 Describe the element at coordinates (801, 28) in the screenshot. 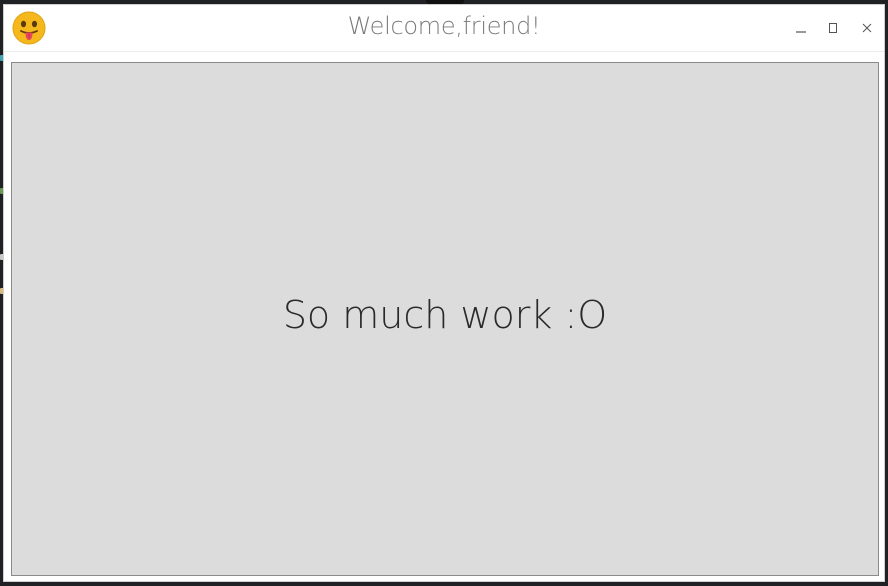

I see `minimize-button` at that location.